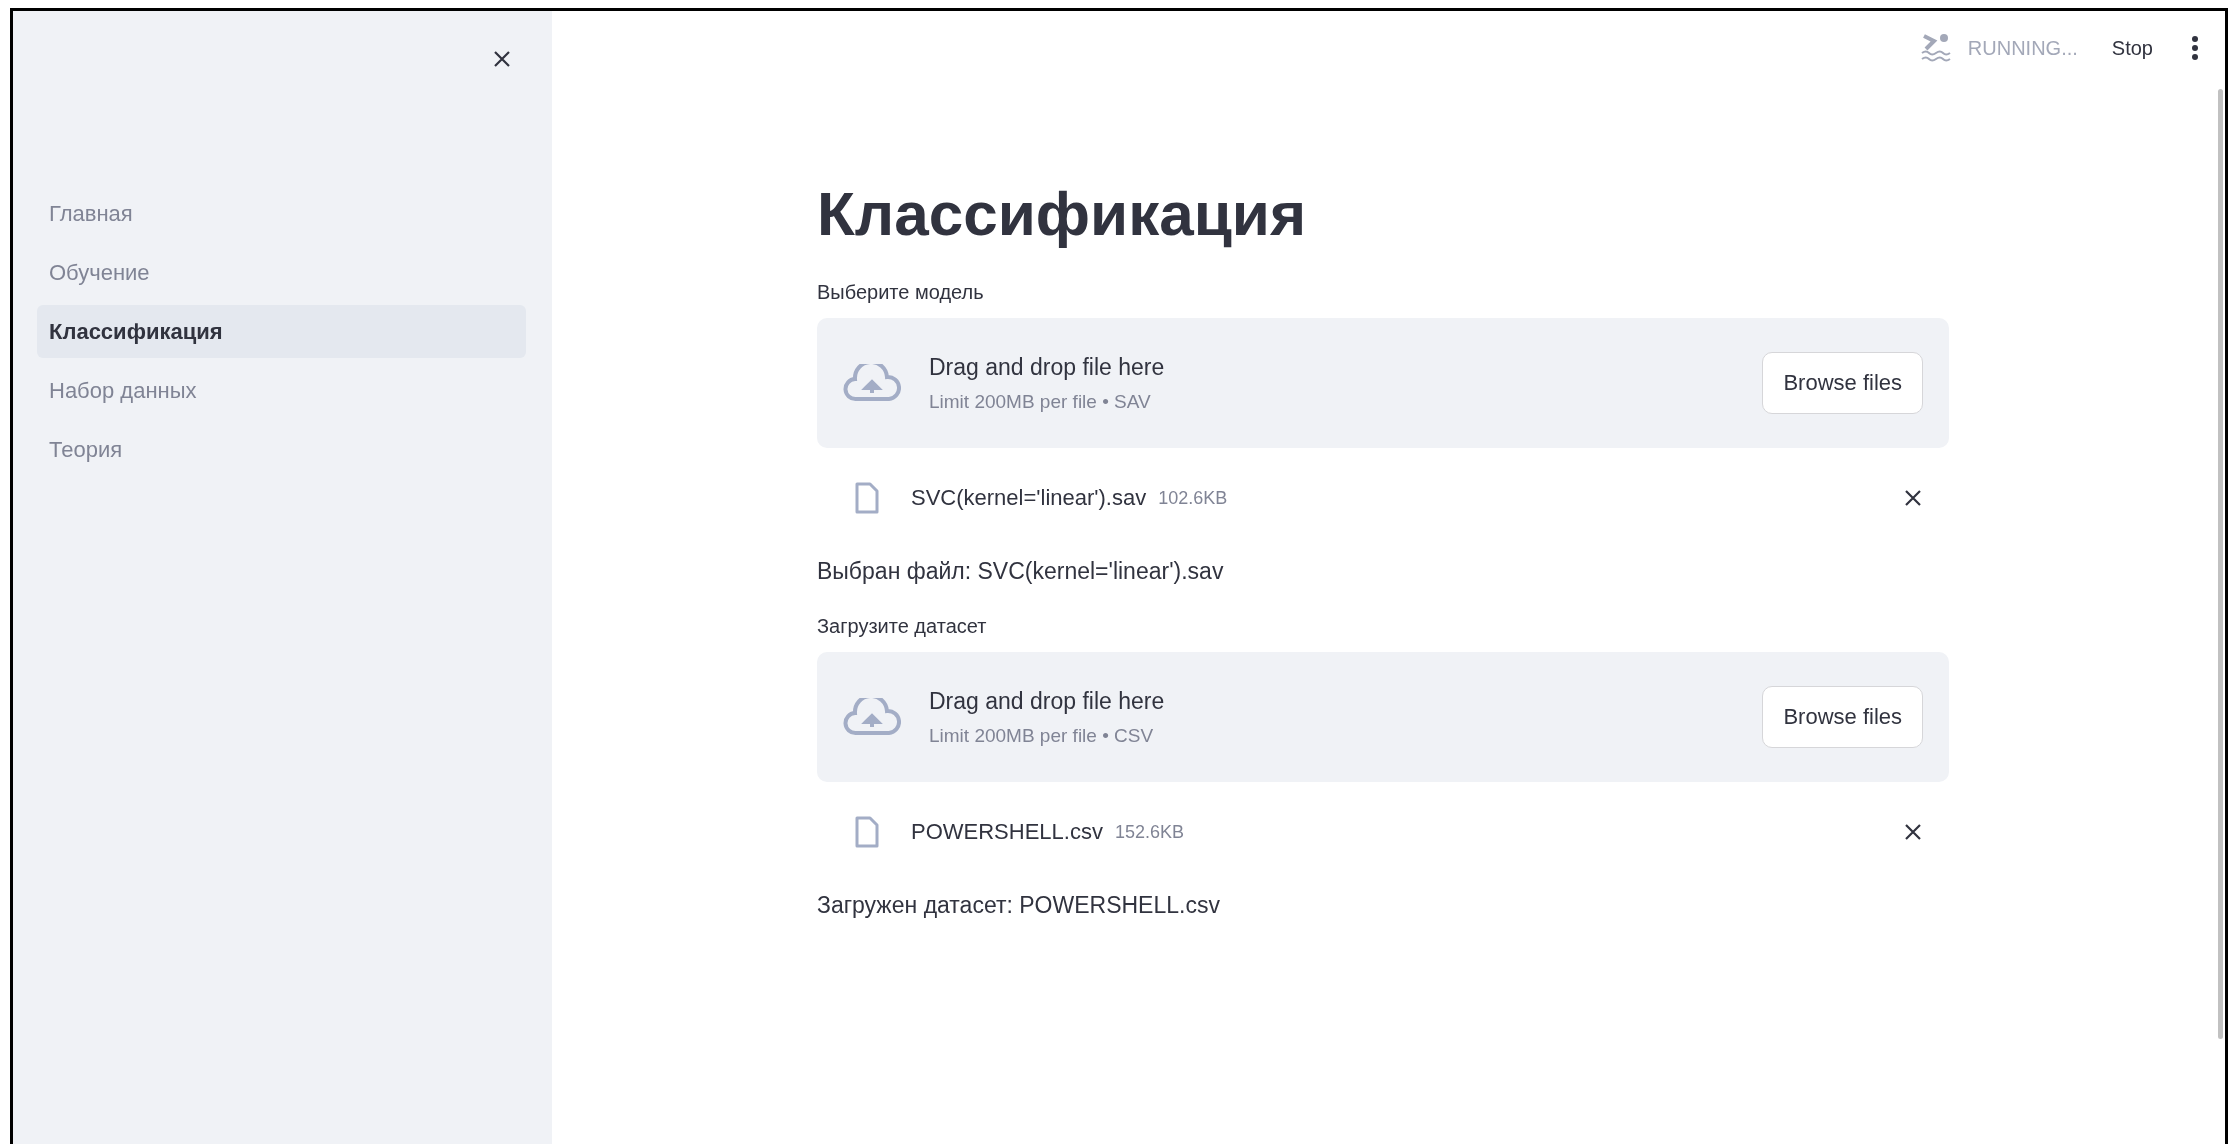 Image resolution: width=2234 pixels, height=1144 pixels. What do you see at coordinates (2220, 564) in the screenshot?
I see `scrollbar` at bounding box center [2220, 564].